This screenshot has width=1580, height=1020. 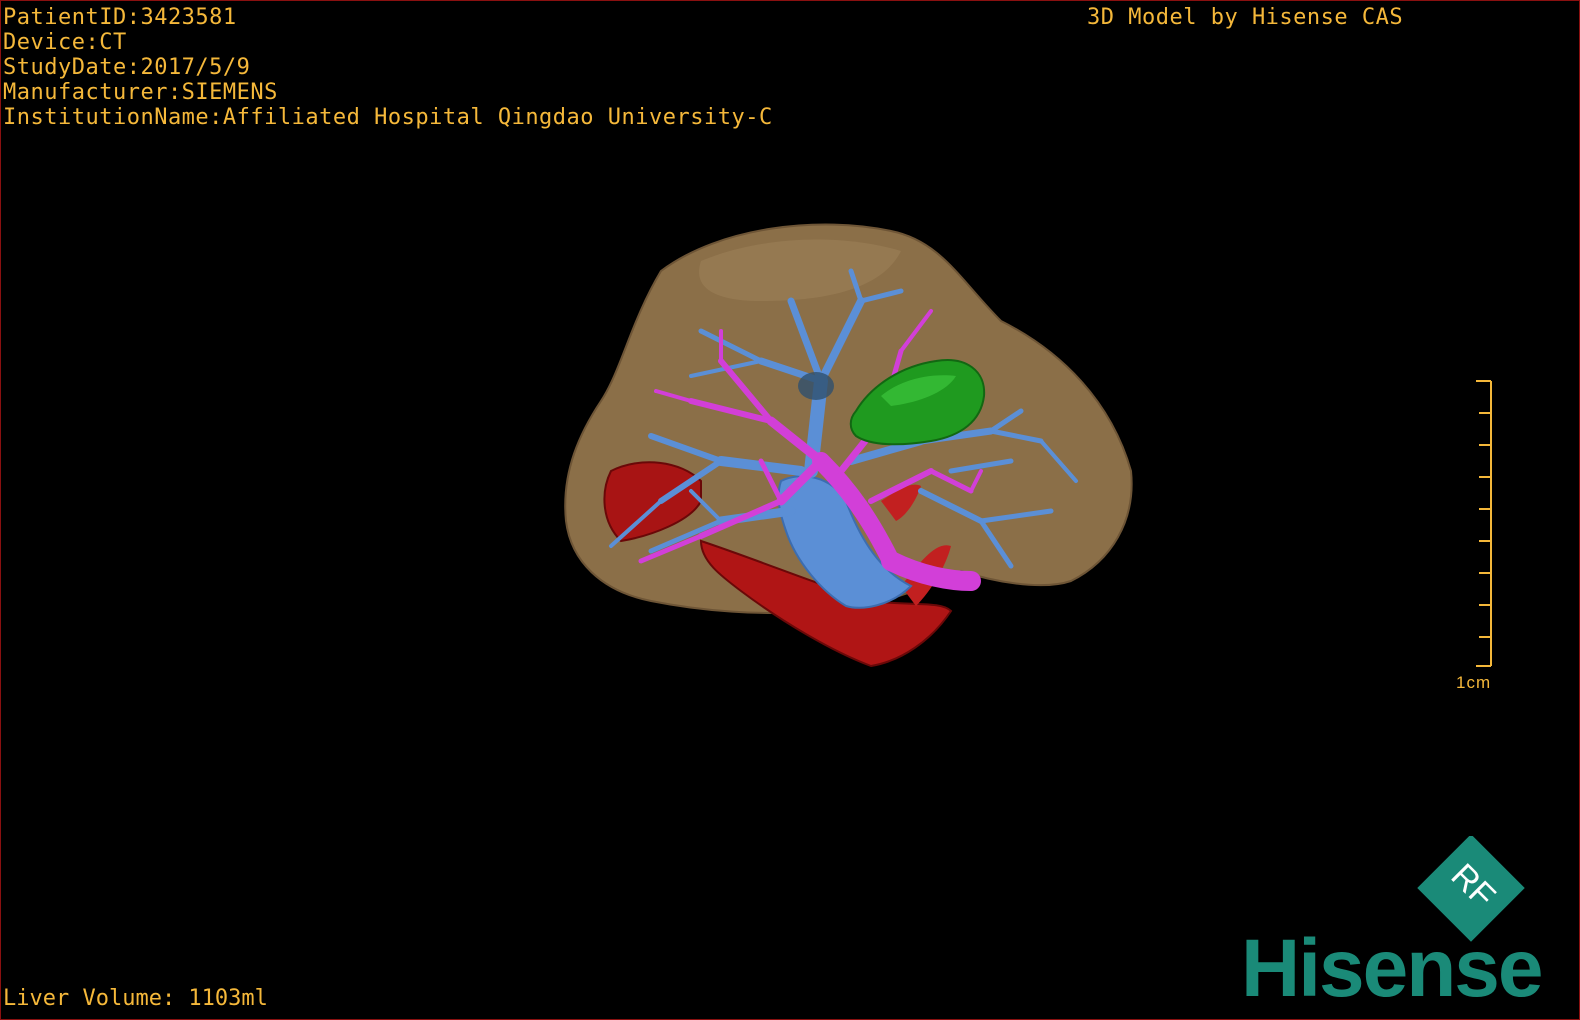 I want to click on hisense-logo: RF Hisense, so click(x=1408, y=925).